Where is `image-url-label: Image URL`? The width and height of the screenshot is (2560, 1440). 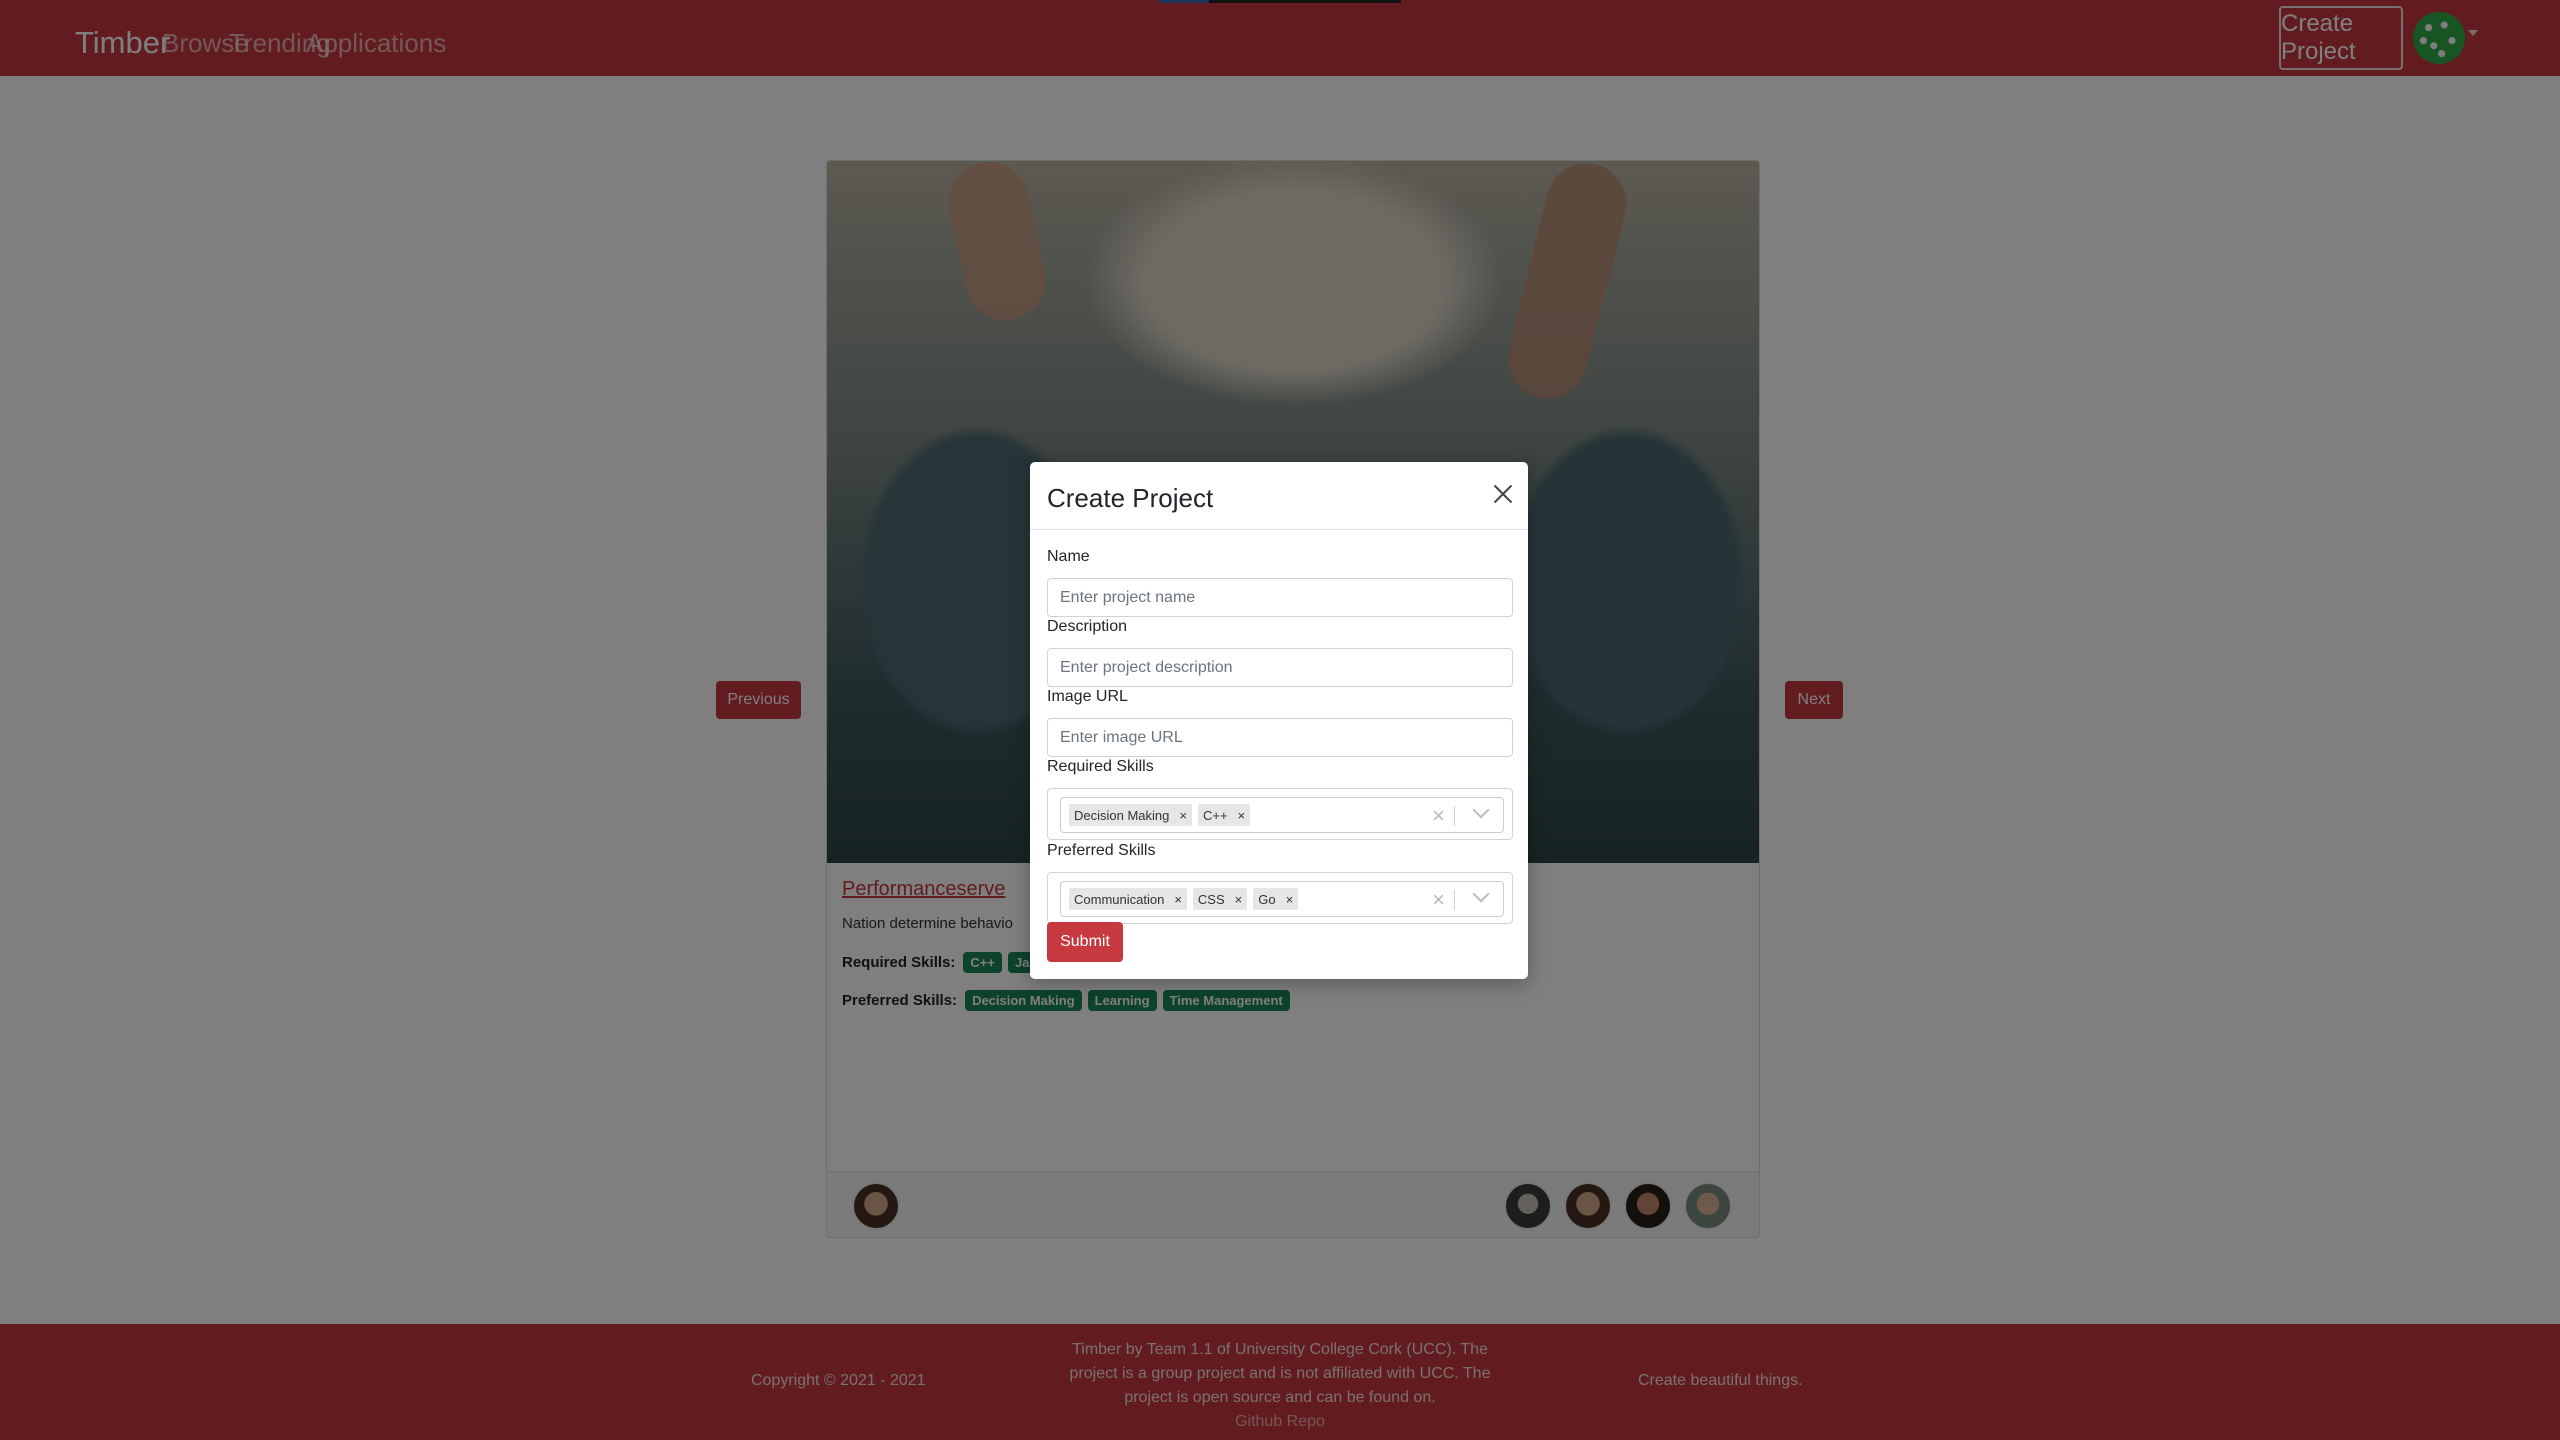 image-url-label: Image URL is located at coordinates (1087, 696).